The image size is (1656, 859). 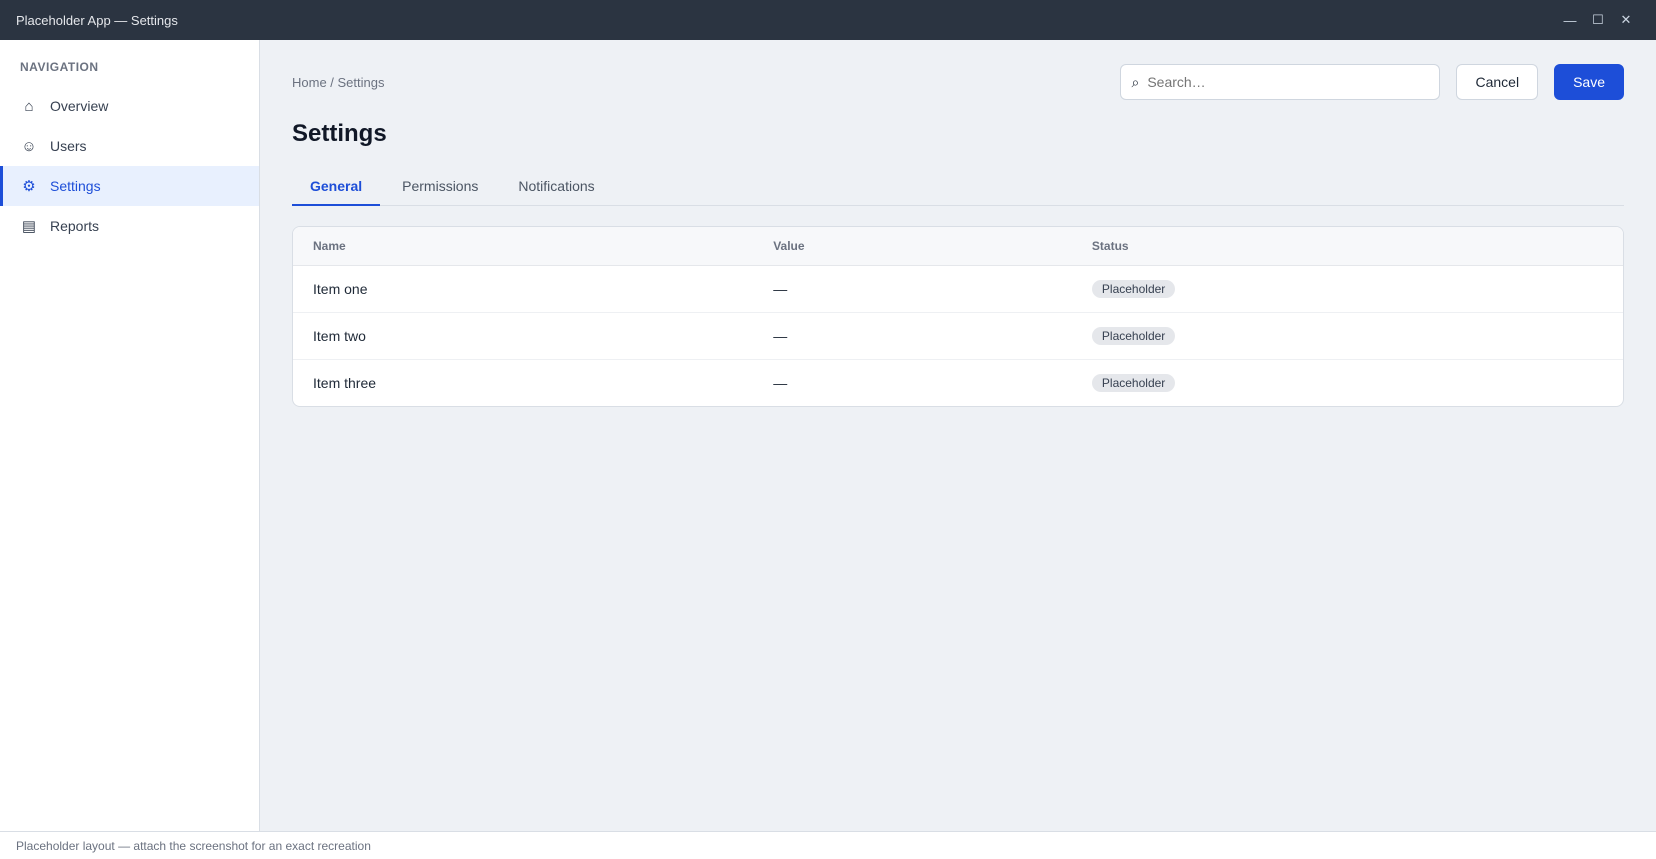 I want to click on sidebar-item-label: Settings, so click(x=75, y=186).